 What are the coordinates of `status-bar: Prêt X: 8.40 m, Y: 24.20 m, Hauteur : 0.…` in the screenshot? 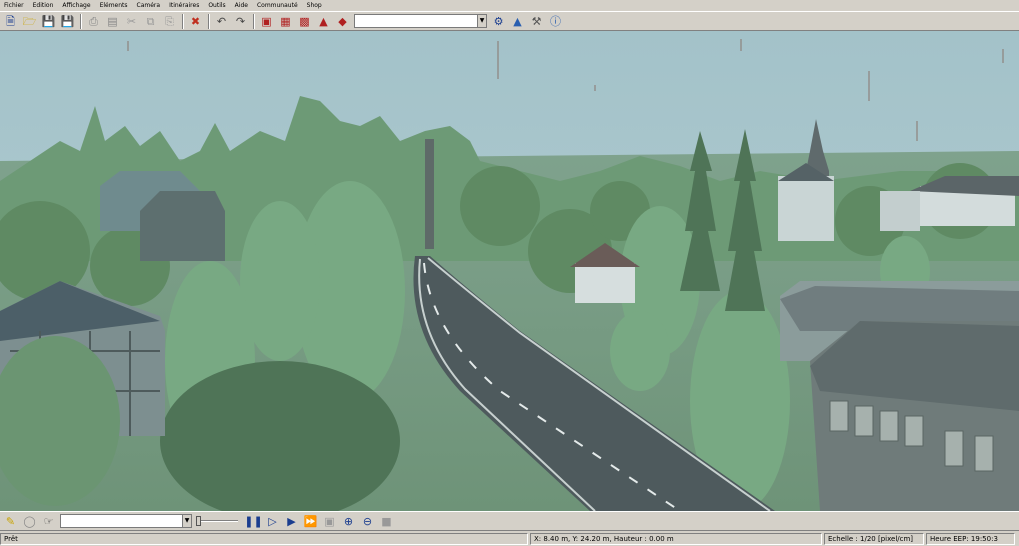 It's located at (509, 539).